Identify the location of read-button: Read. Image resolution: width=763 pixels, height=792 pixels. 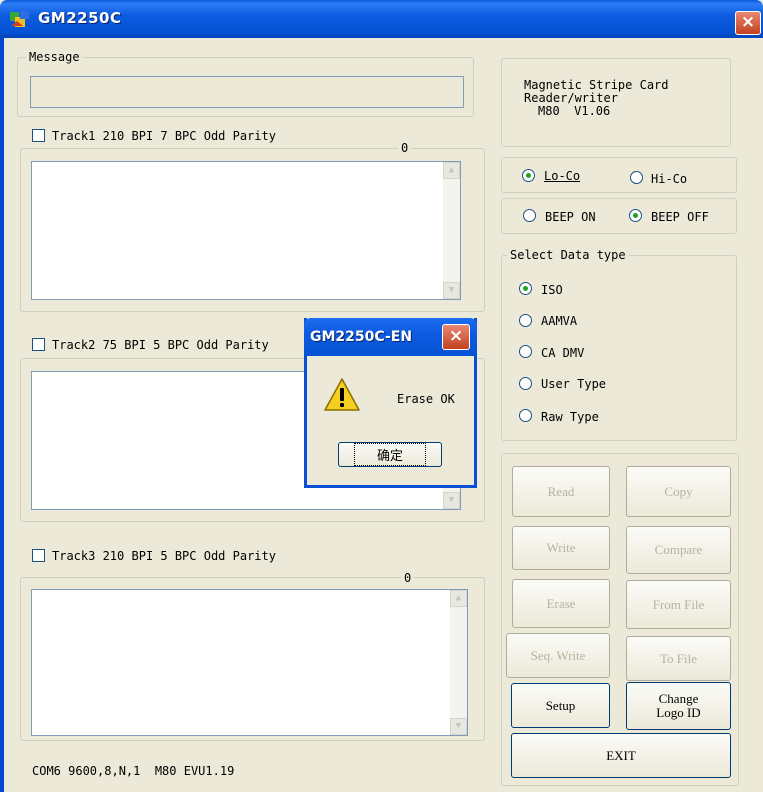
(561, 491).